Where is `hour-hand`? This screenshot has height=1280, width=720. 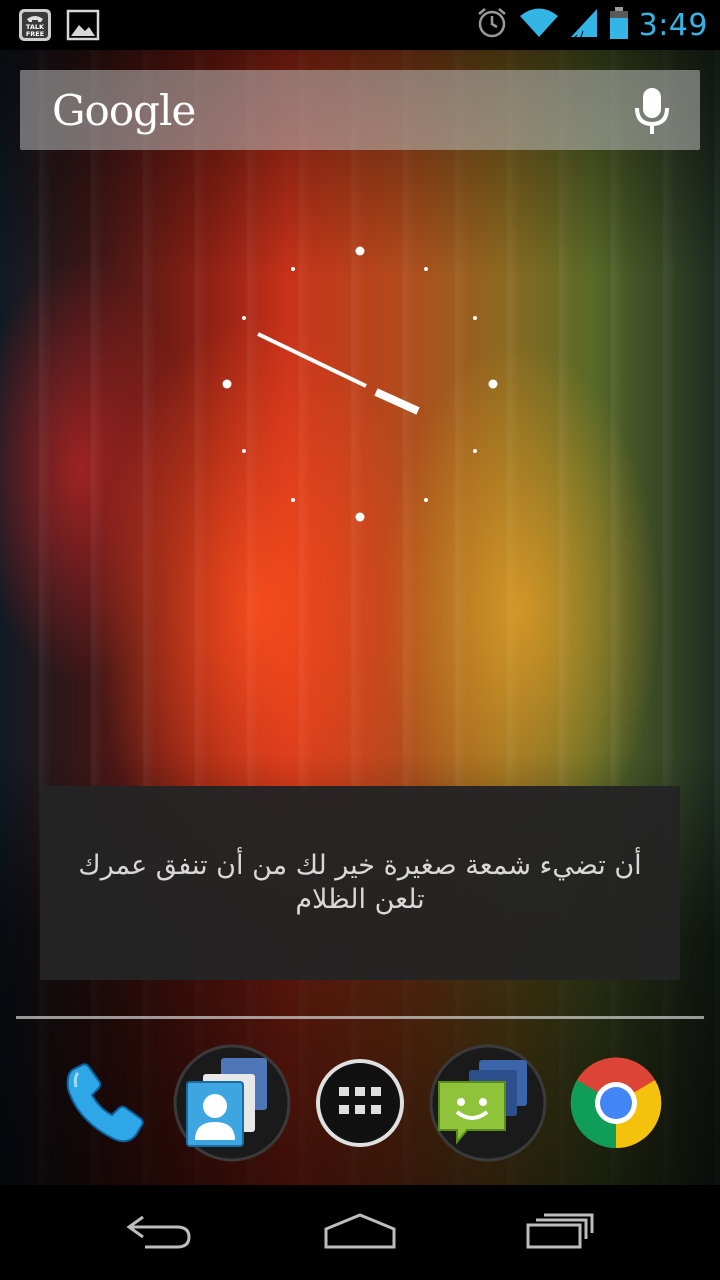 hour-hand is located at coordinates (397, 401).